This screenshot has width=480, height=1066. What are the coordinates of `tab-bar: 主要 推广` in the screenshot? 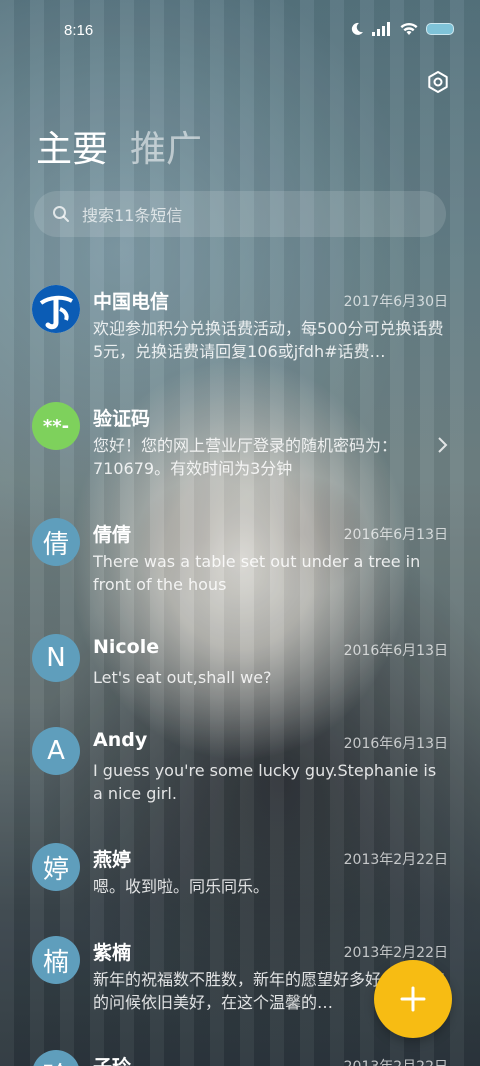 It's located at (119, 146).